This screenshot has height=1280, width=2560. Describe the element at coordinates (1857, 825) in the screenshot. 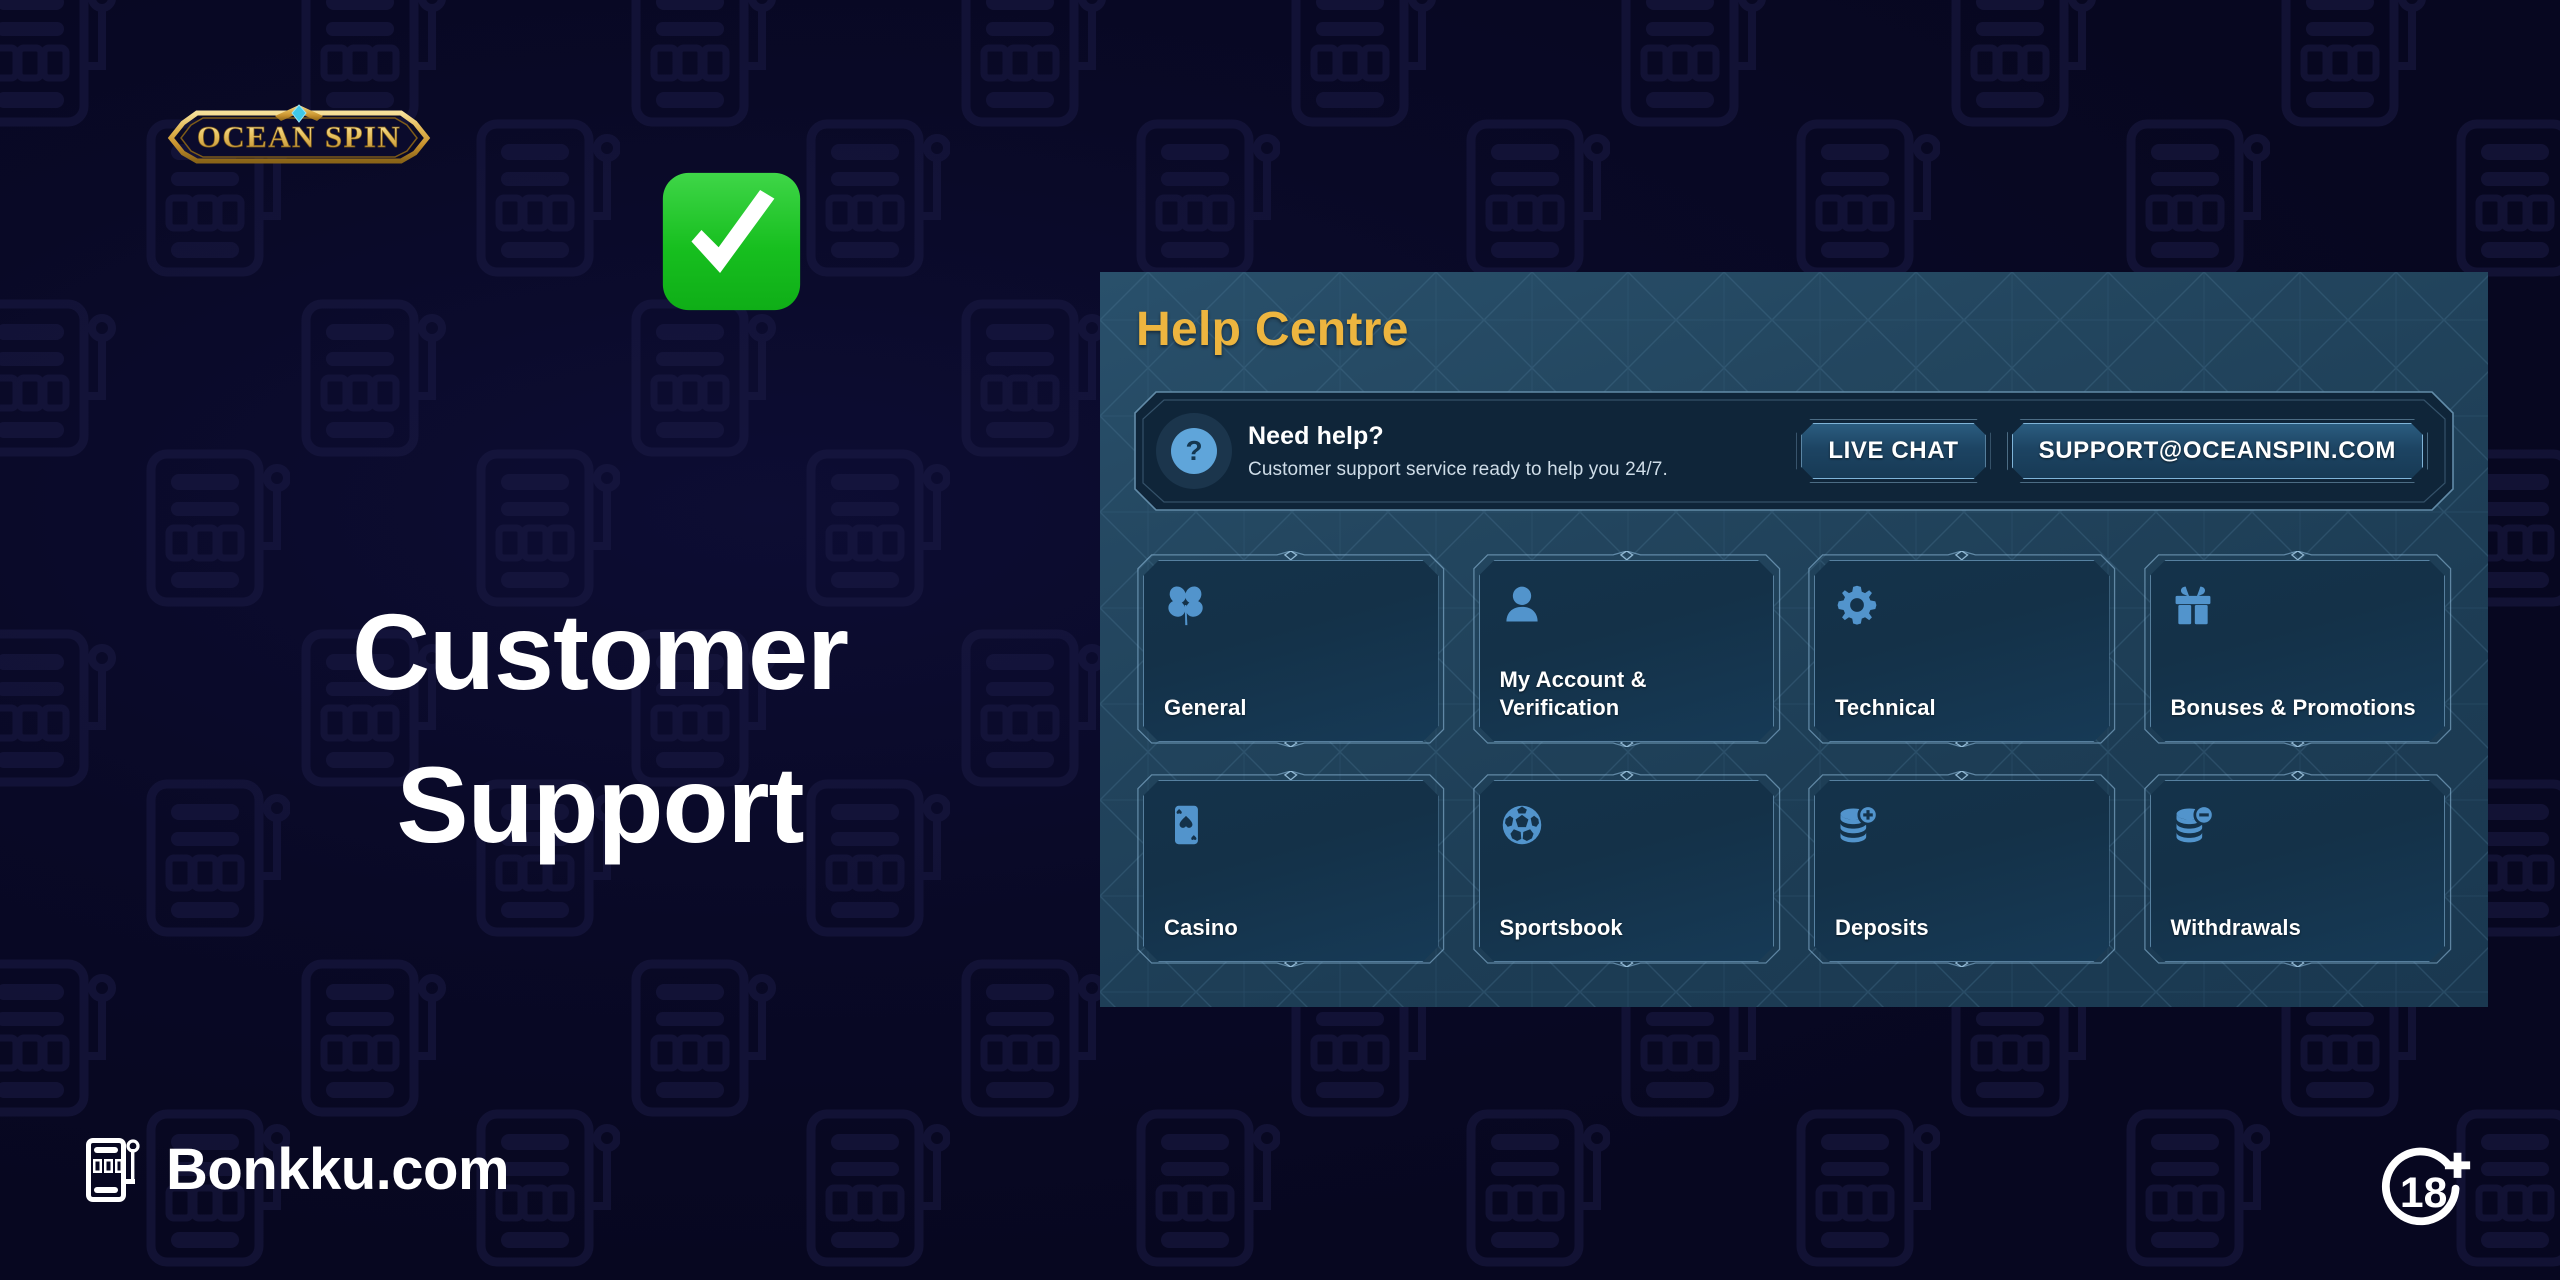

I see `coins-plus-icon` at that location.